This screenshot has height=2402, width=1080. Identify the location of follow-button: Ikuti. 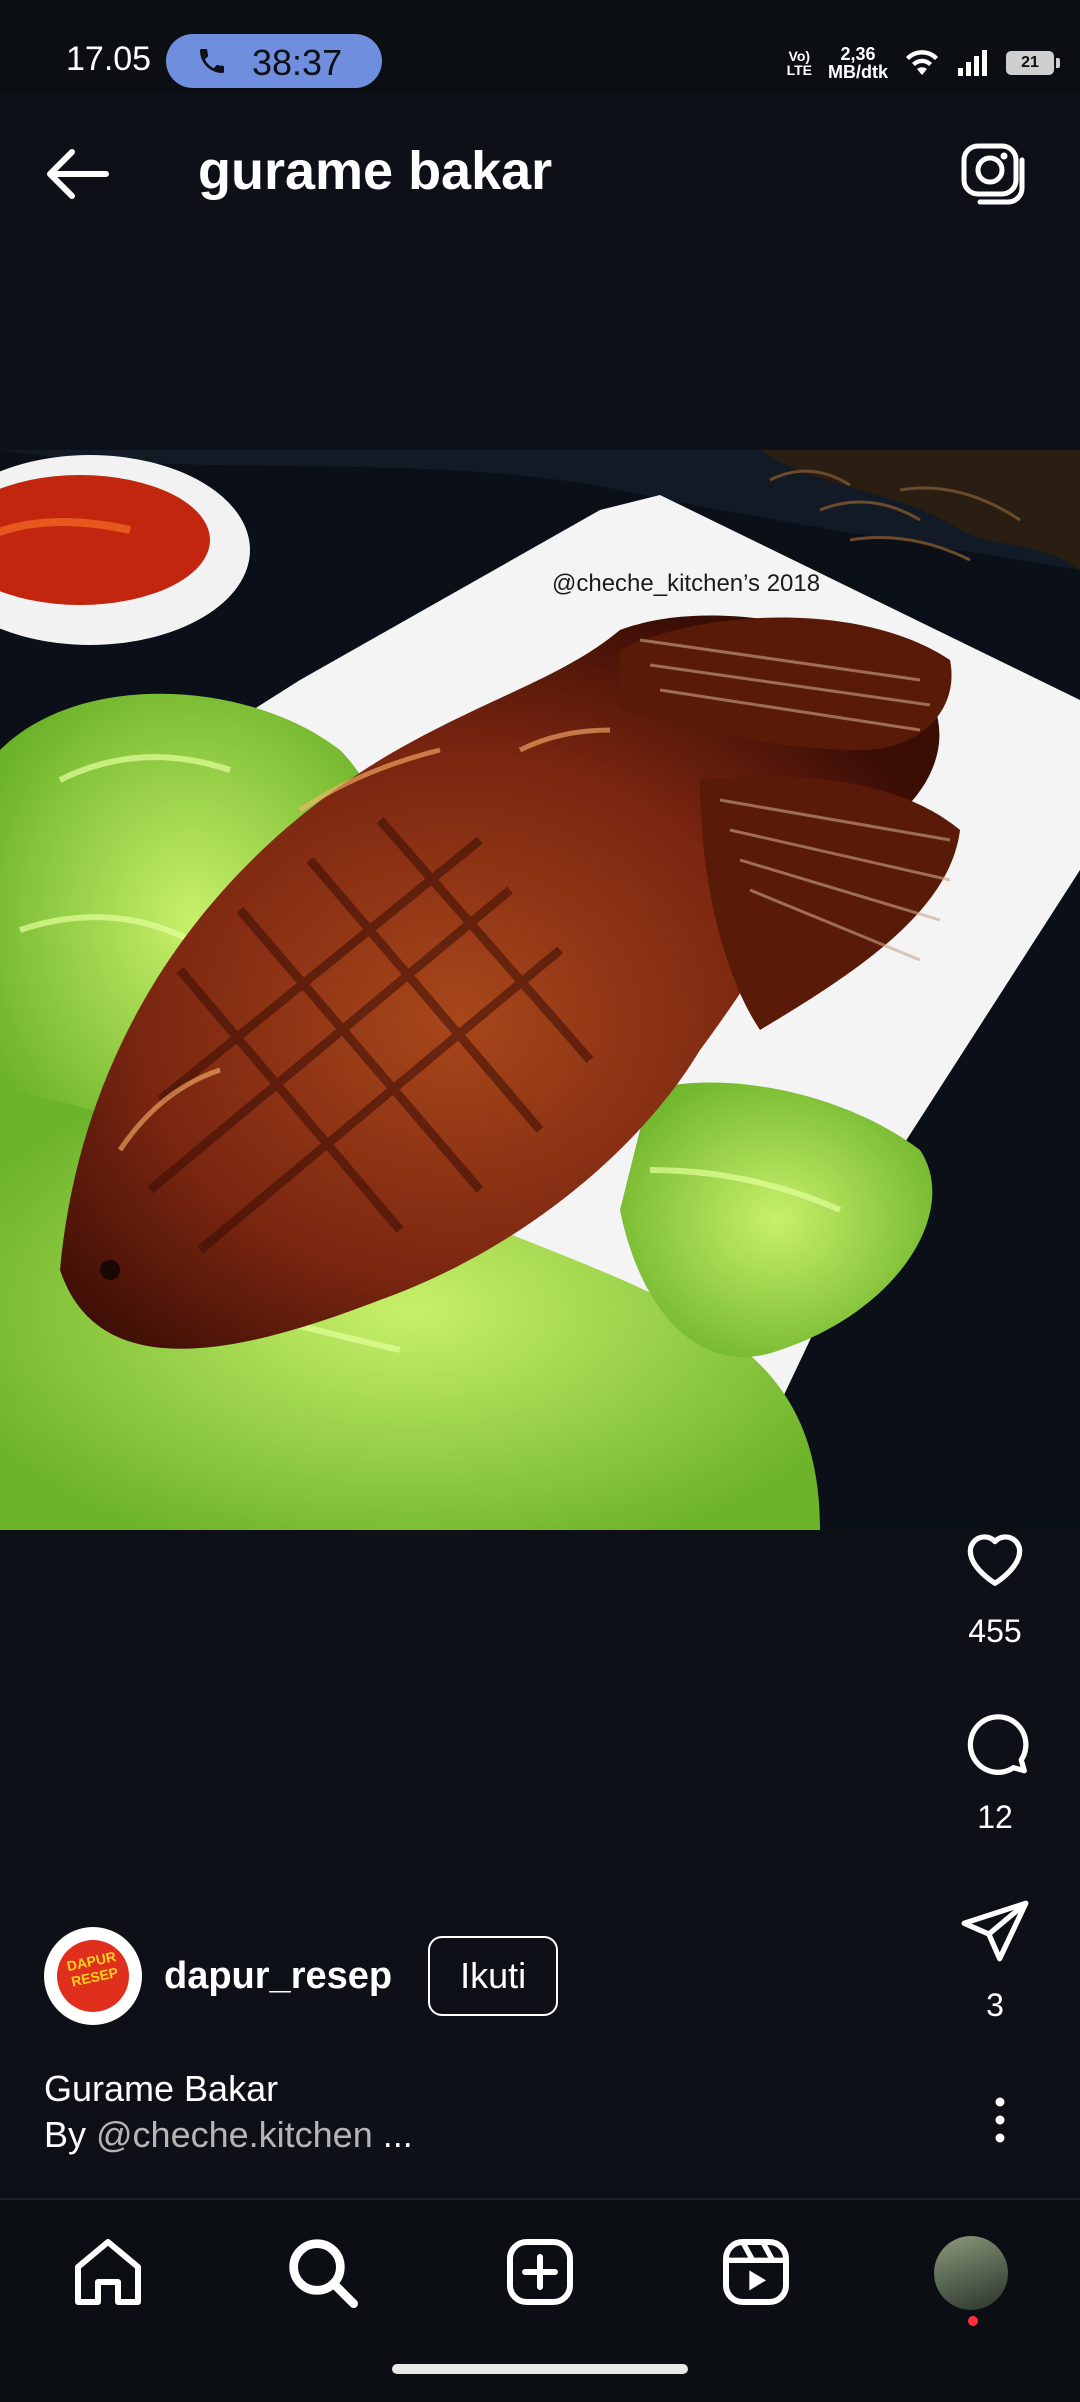
(493, 1976).